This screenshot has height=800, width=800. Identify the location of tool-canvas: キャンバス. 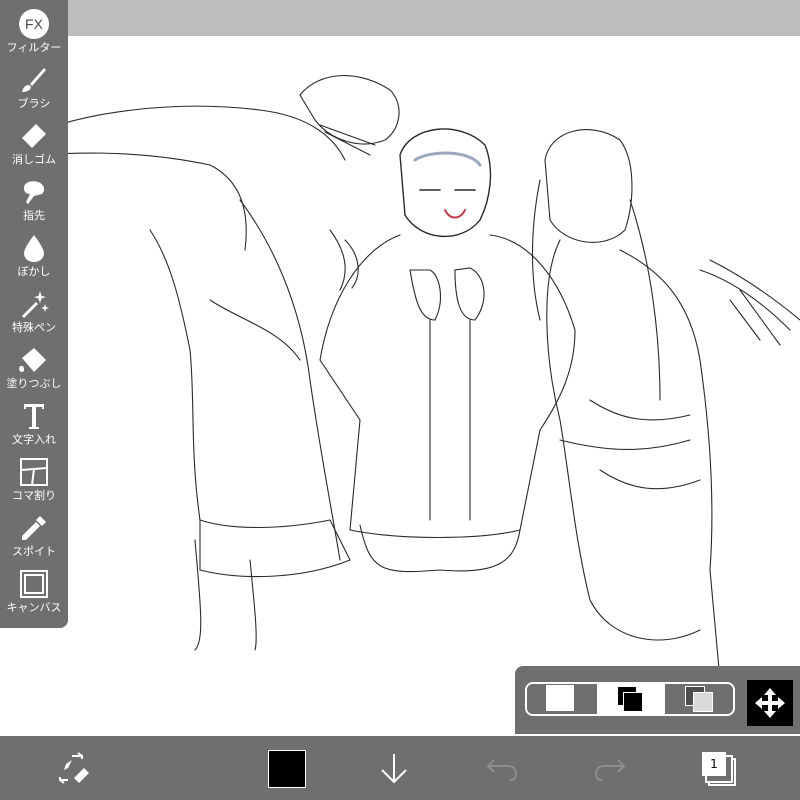
(34, 592).